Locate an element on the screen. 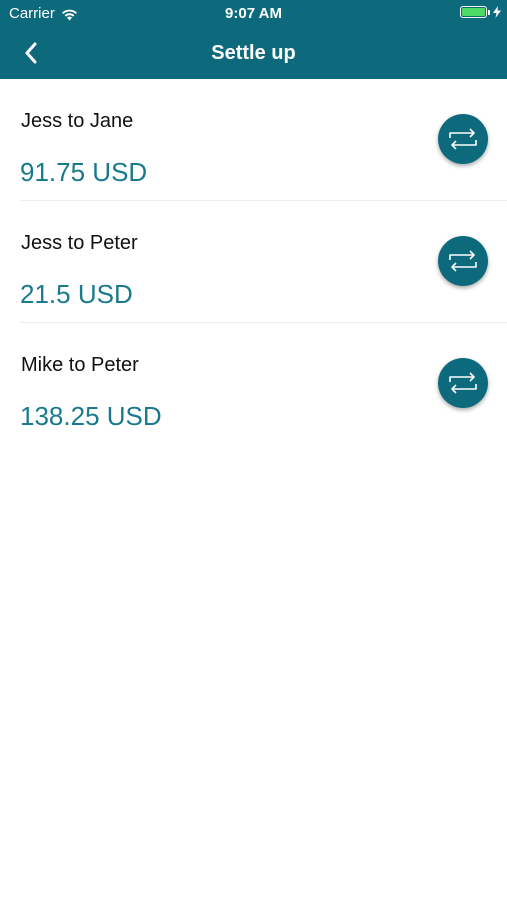 This screenshot has height=900, width=507. battery-icon is located at coordinates (473, 12).